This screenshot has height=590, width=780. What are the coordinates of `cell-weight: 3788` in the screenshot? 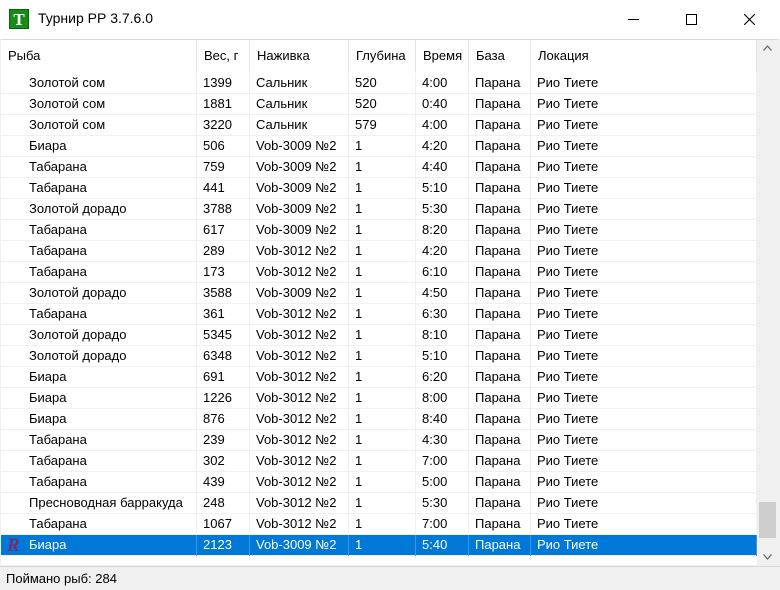 It's located at (223, 209).